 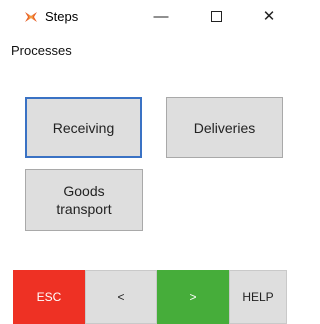 I want to click on help-label: HELP, so click(x=258, y=297).